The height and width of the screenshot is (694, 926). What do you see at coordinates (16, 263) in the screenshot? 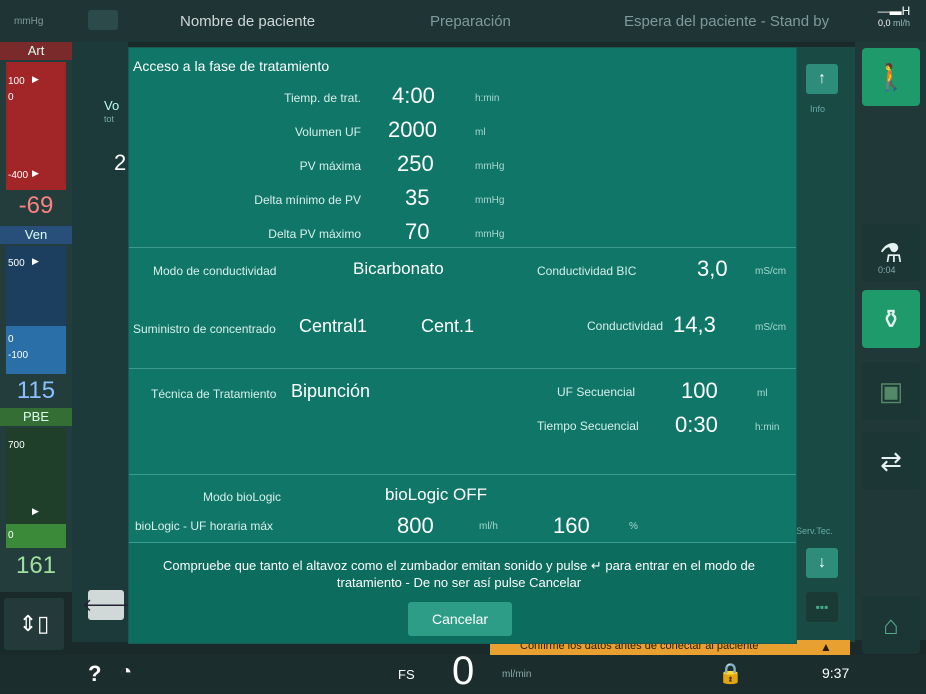
I see `ven-top: 500` at bounding box center [16, 263].